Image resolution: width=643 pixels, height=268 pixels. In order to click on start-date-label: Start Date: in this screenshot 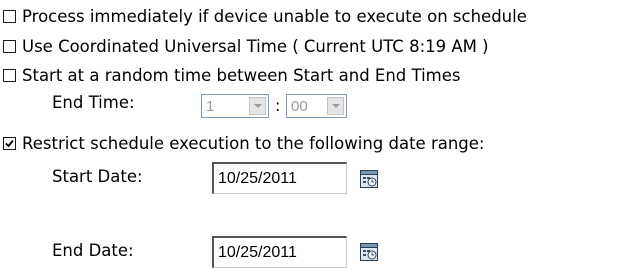, I will do `click(97, 176)`.